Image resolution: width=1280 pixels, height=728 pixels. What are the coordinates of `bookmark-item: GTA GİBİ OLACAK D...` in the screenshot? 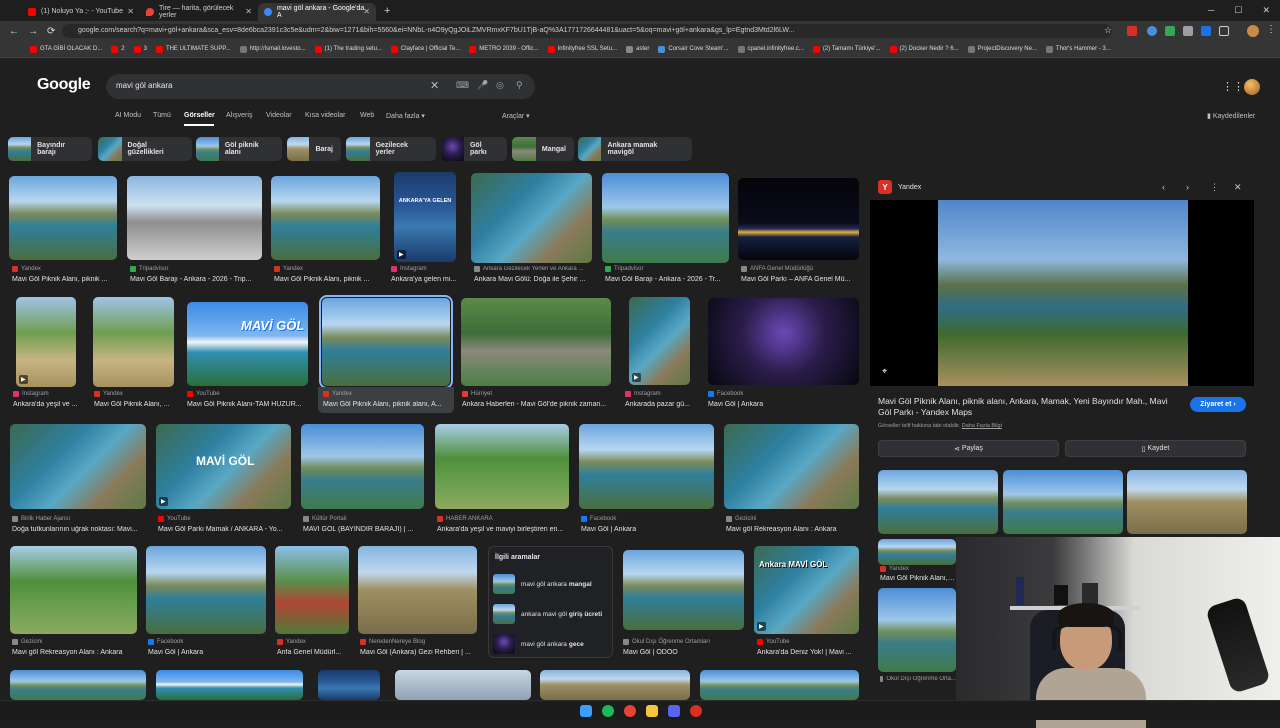 It's located at (66, 49).